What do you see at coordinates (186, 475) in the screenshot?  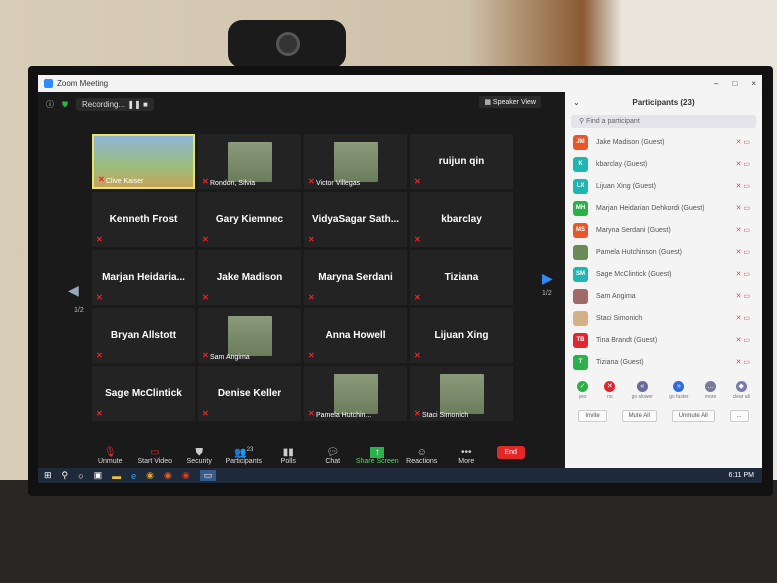 I see `powerpoint-icon: ◉` at bounding box center [186, 475].